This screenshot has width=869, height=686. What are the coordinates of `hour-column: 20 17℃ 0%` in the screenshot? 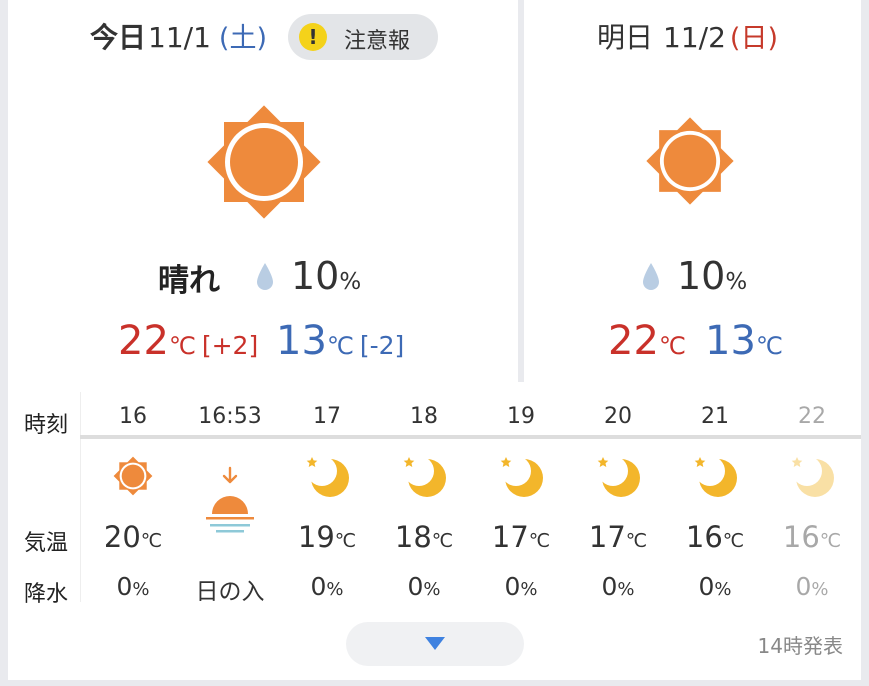 It's located at (618, 497).